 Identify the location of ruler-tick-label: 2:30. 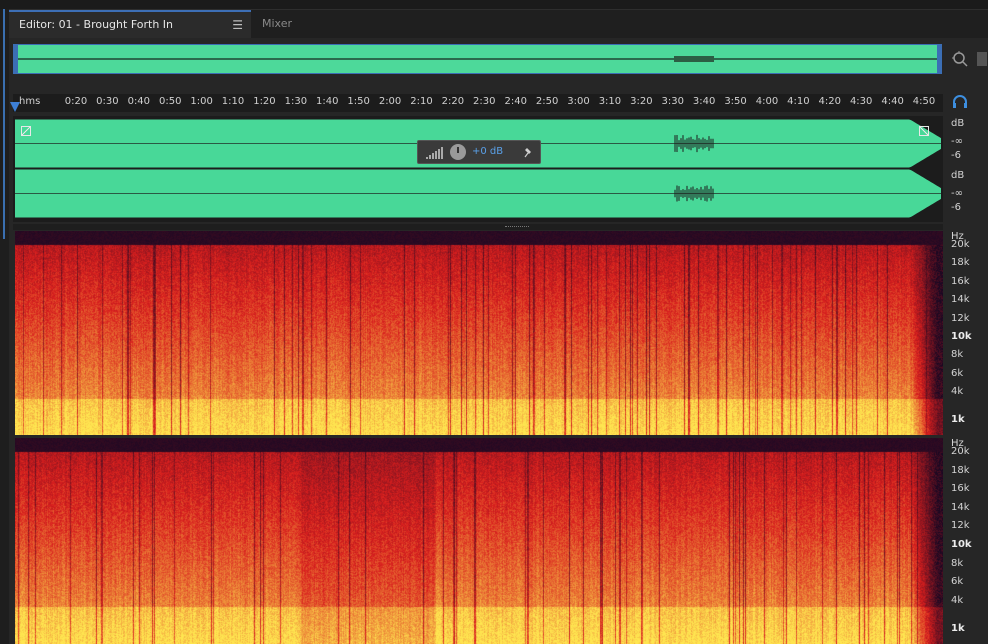
(484, 101).